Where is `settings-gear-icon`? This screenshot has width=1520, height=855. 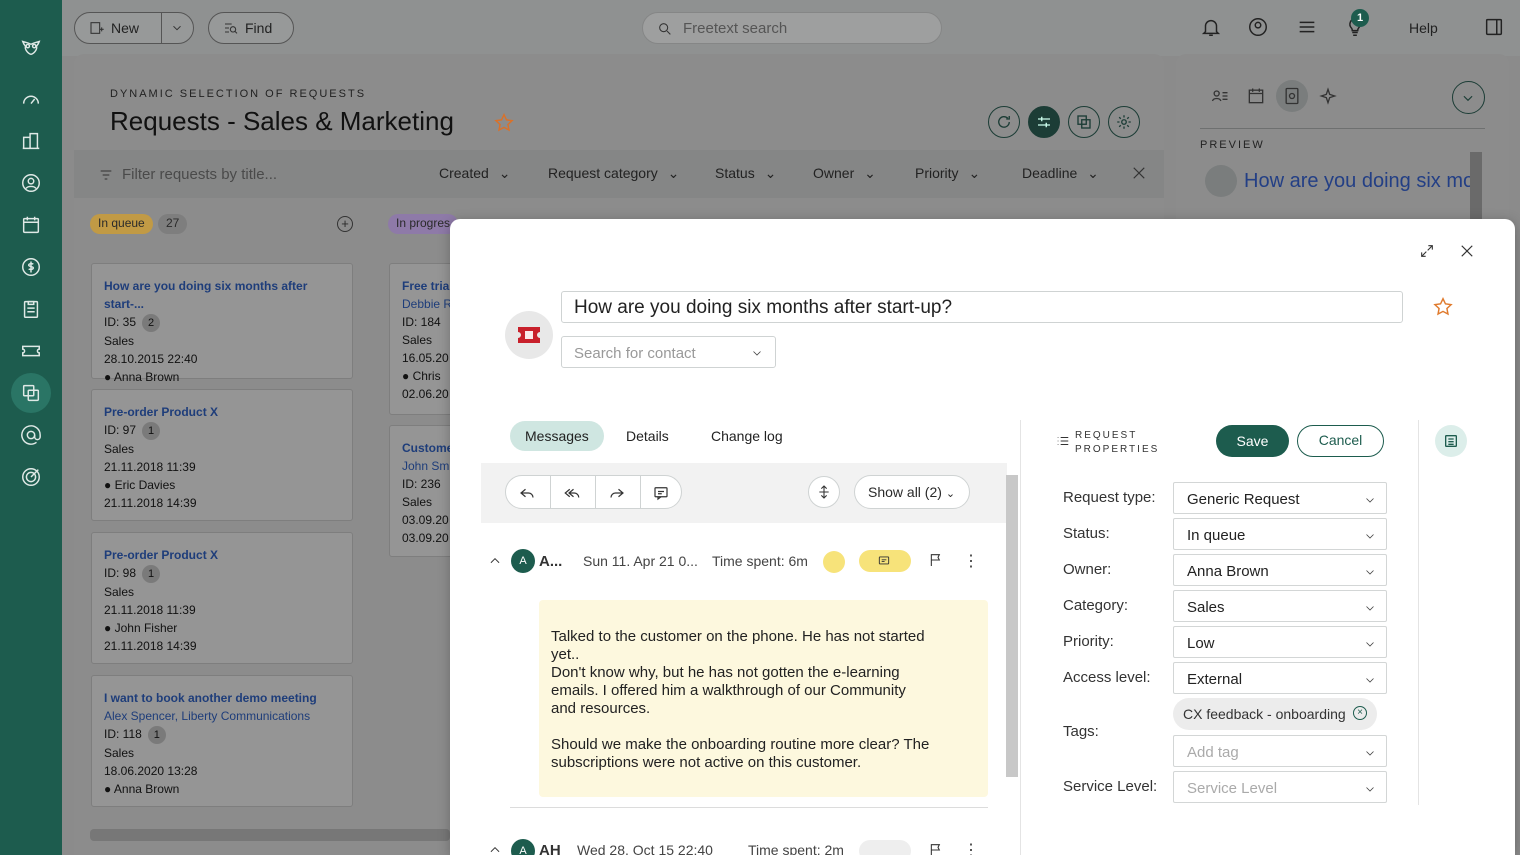
settings-gear-icon is located at coordinates (1124, 122).